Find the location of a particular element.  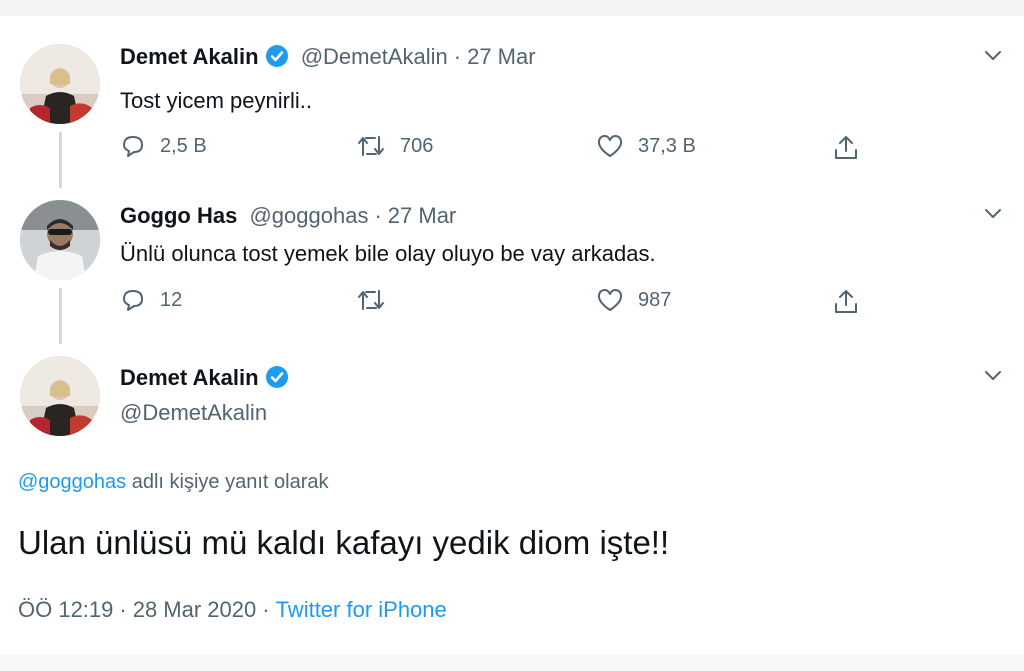

reply-button: 12 is located at coordinates (151, 300).